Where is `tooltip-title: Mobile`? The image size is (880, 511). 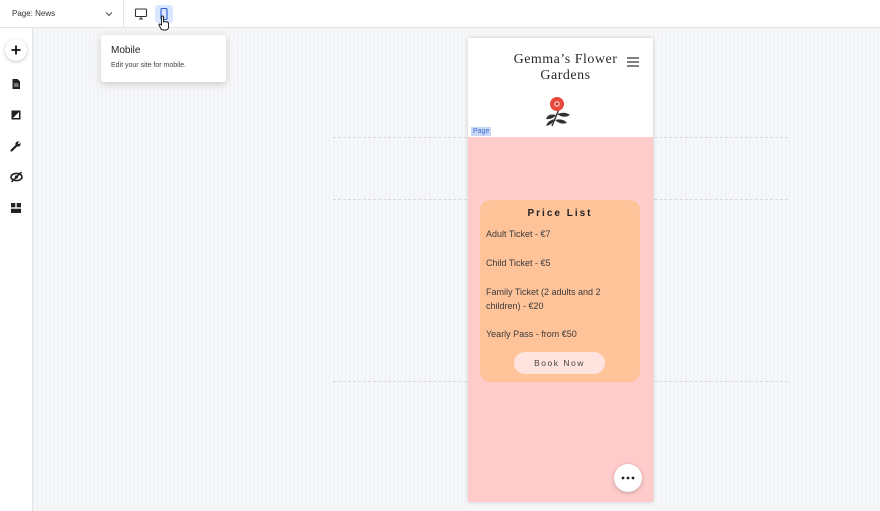 tooltip-title: Mobile is located at coordinates (126, 50).